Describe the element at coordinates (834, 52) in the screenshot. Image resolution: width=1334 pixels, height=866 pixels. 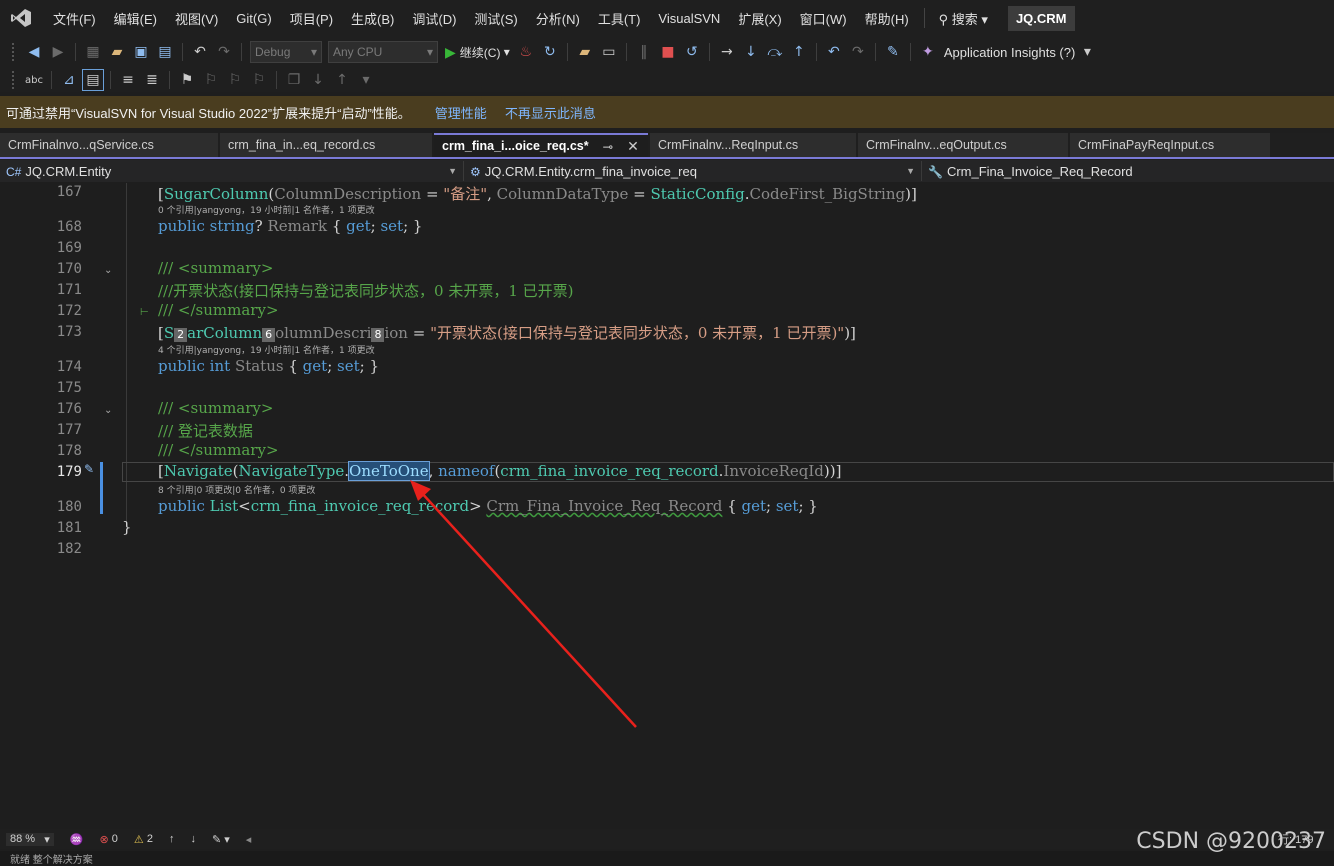
I see `back-icon: ↶` at that location.